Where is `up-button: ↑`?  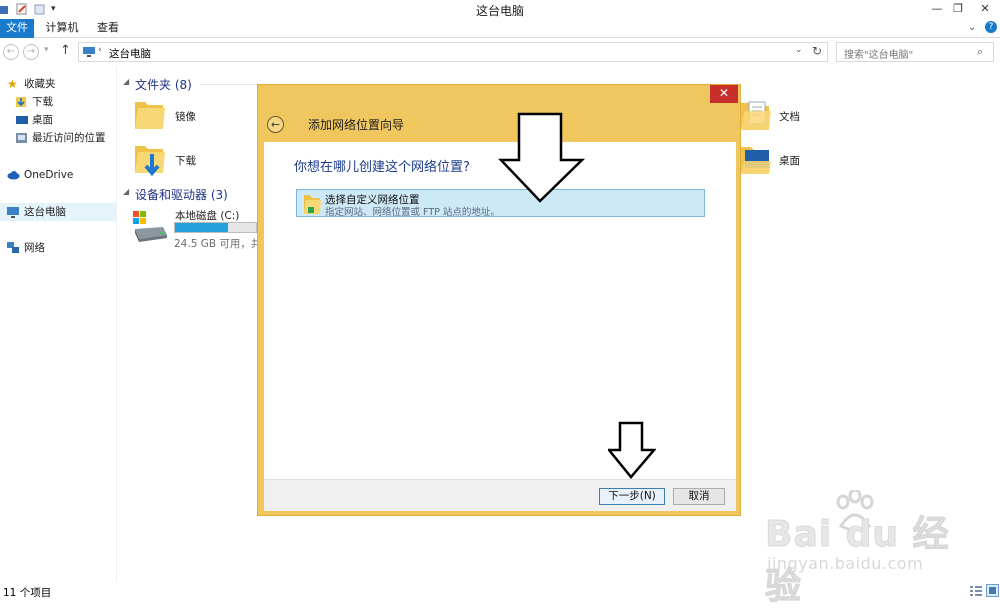 up-button: ↑ is located at coordinates (65, 50).